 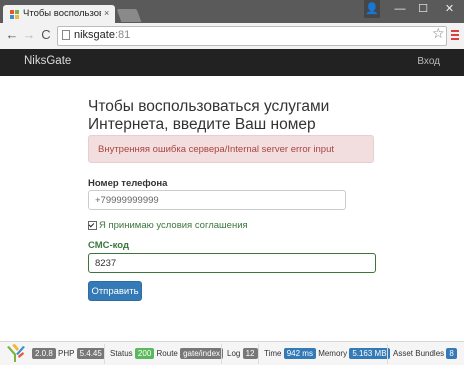 I want to click on debug-log: Log 12, so click(x=242, y=353).